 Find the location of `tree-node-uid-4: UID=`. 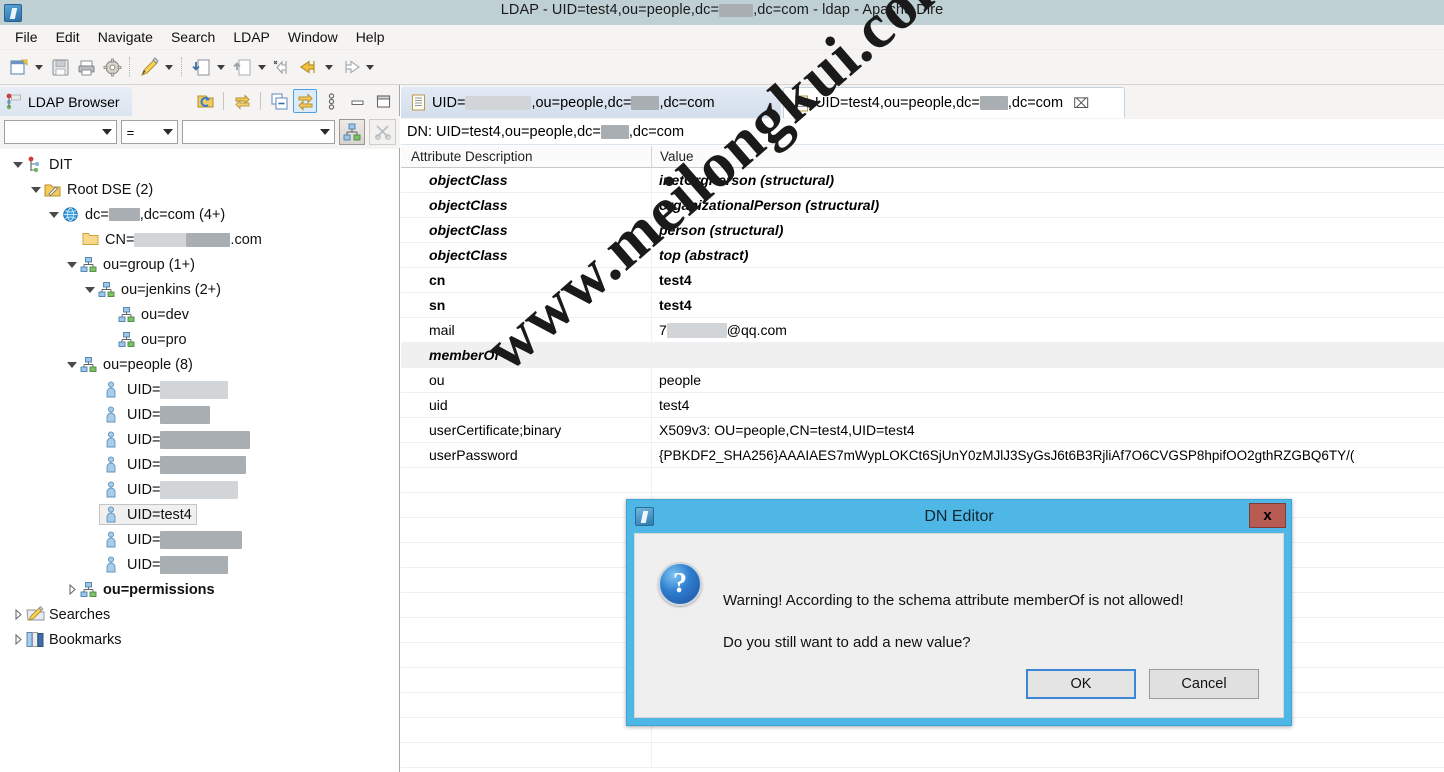

tree-node-uid-4: UID= is located at coordinates (199, 464).